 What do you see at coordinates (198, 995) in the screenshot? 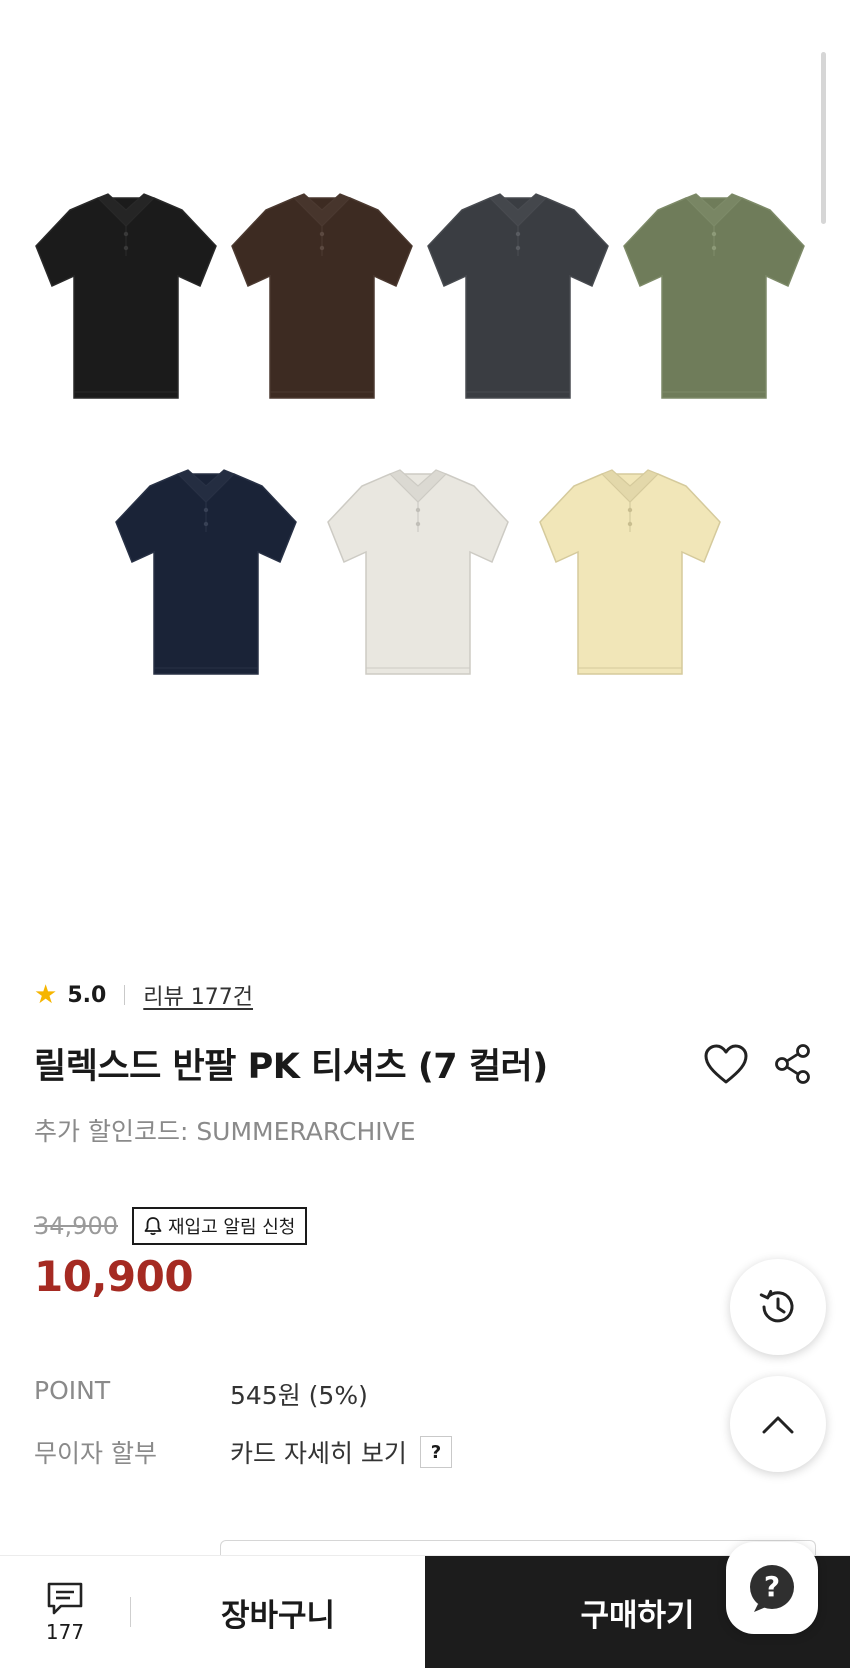
I see `review-count-link: 리뷰 177건` at bounding box center [198, 995].